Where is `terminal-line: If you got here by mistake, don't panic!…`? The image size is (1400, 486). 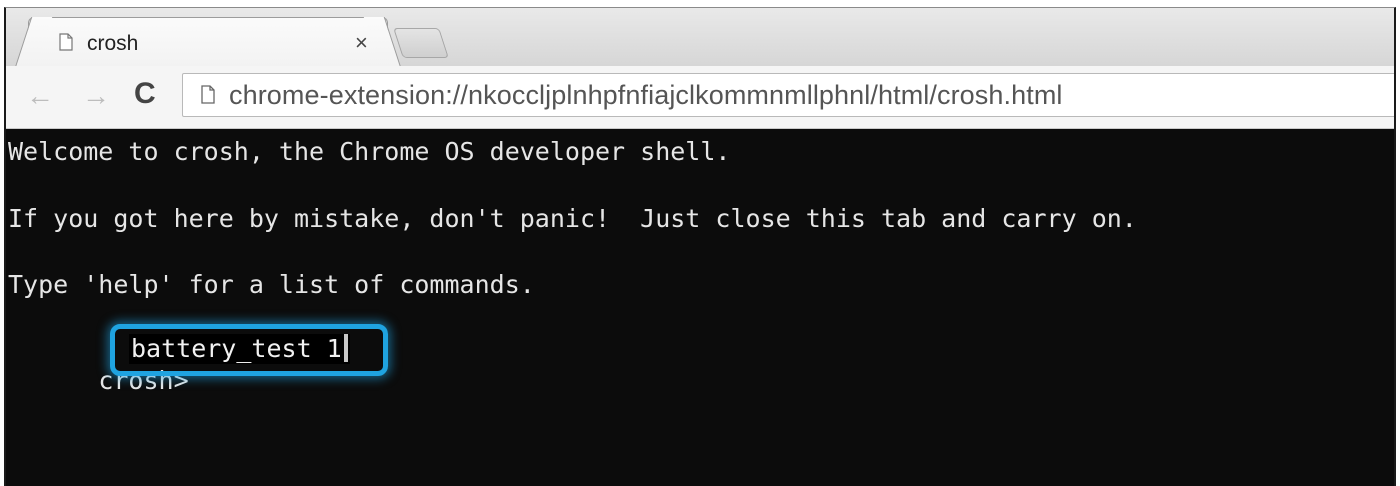 terminal-line: If you got here by mistake, don't panic!… is located at coordinates (572, 218).